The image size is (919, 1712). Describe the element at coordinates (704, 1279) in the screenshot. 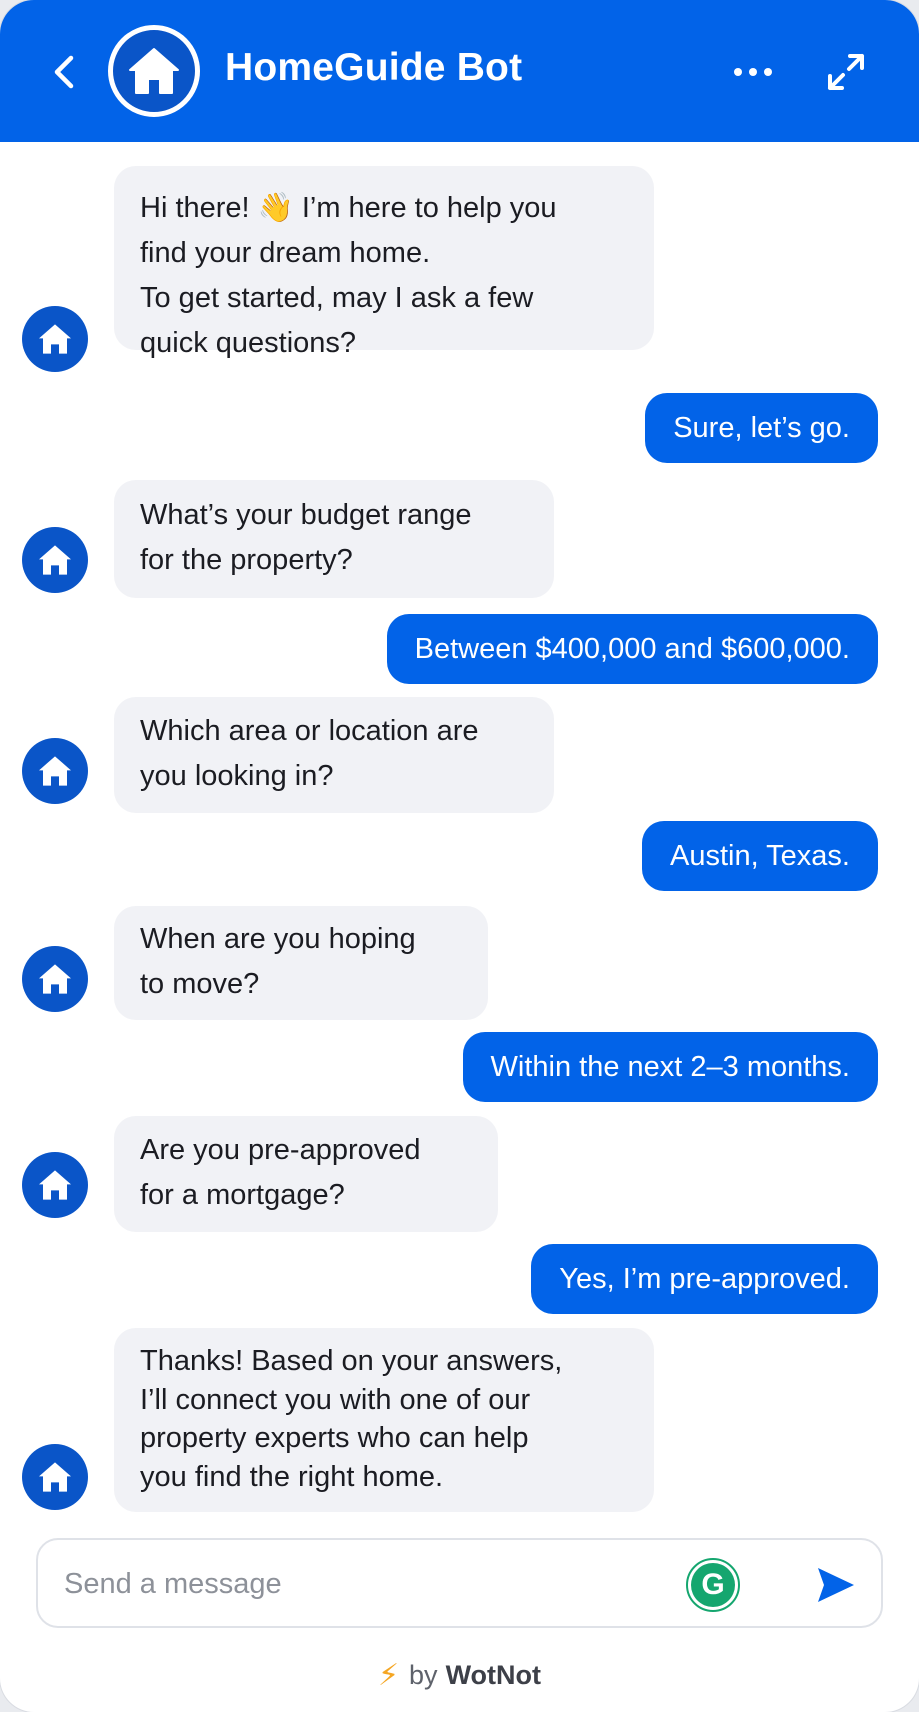

I see `user-message: Yes, I’m pre-approved.` at that location.